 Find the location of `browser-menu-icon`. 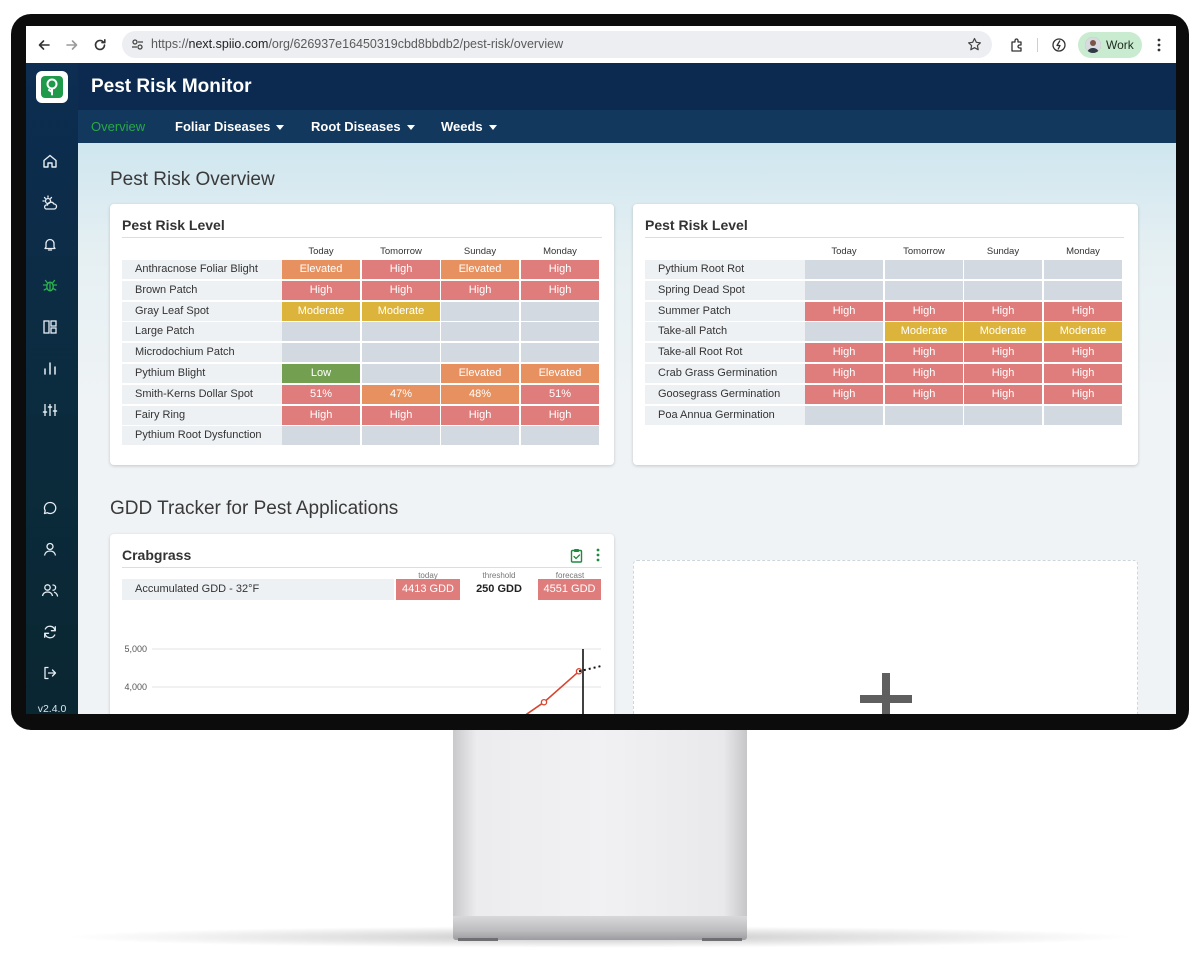

browser-menu-icon is located at coordinates (1159, 45).